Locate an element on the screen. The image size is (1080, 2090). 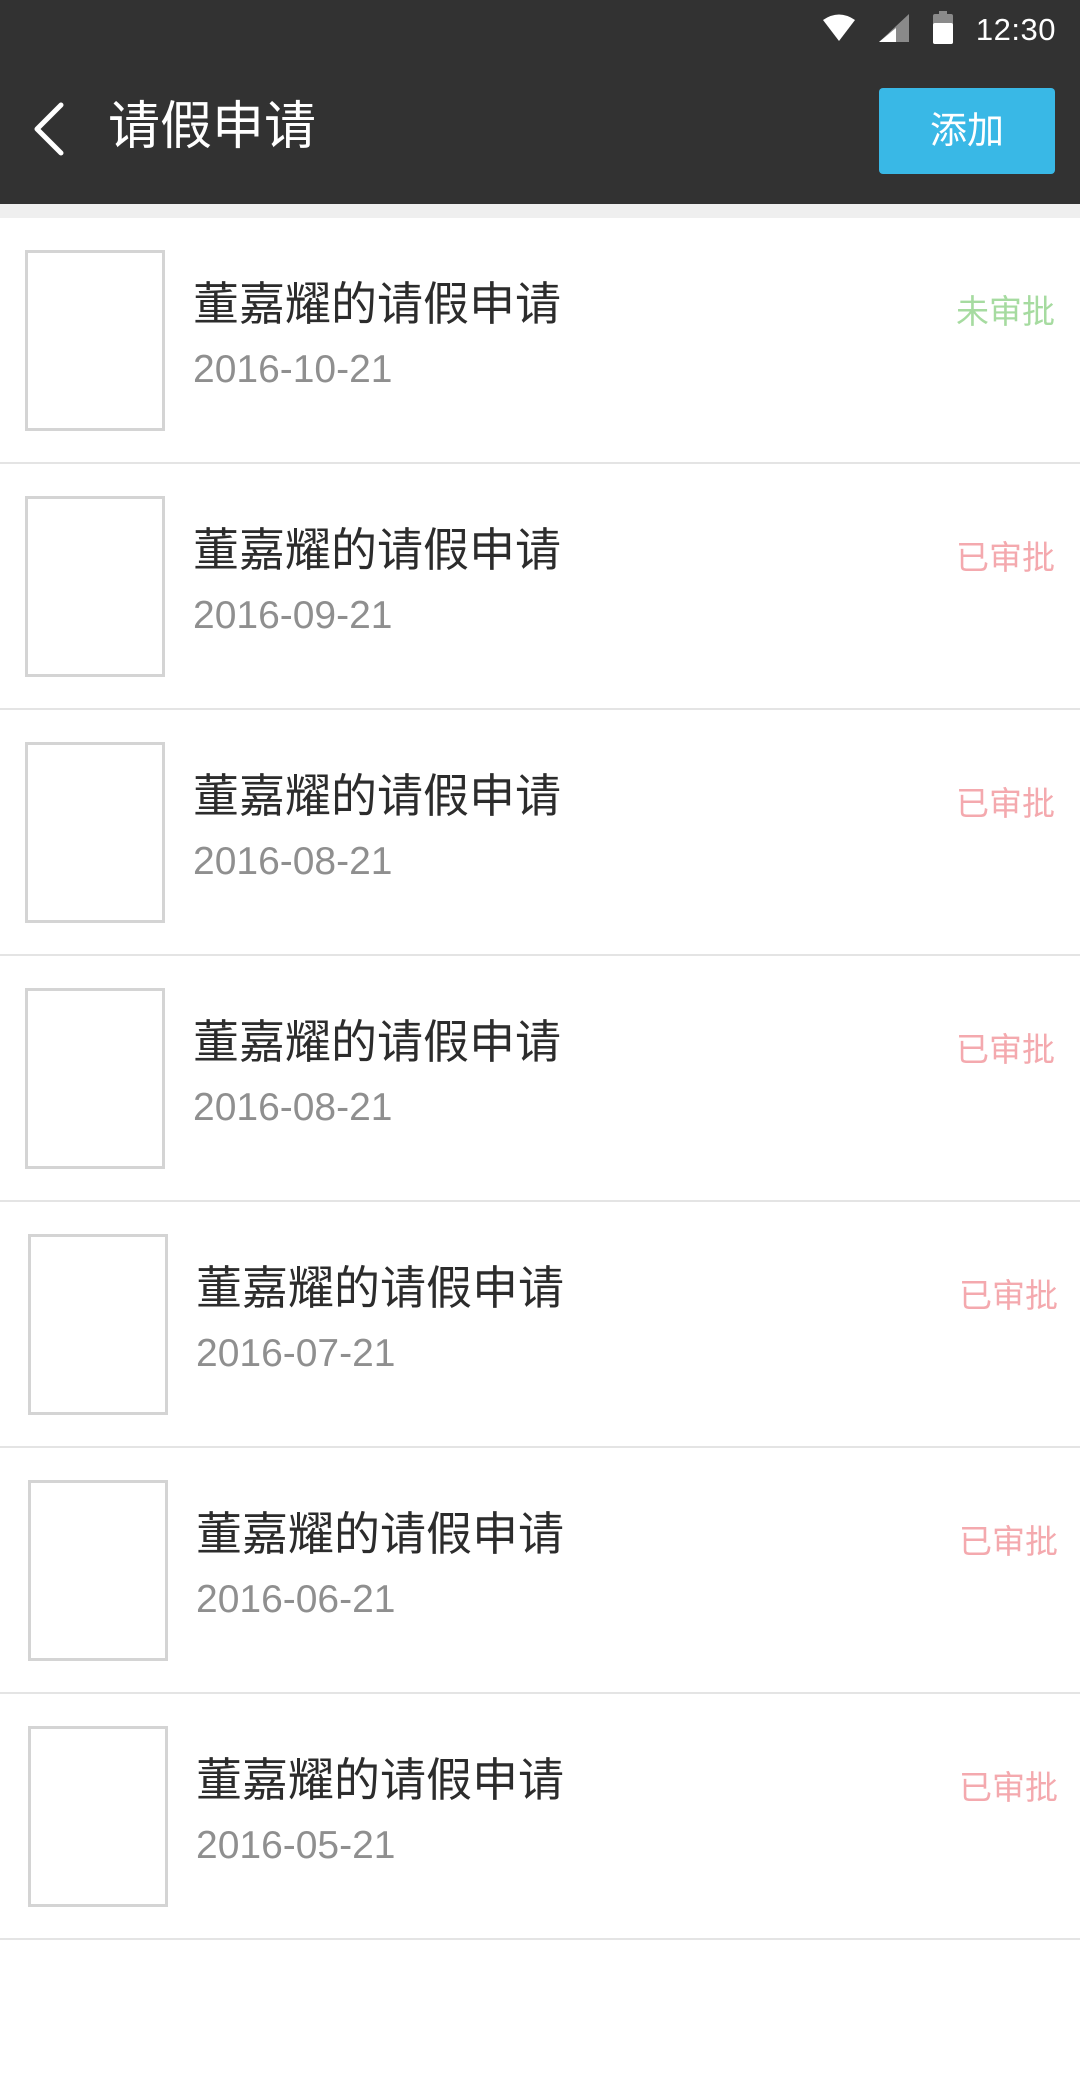
request-date: 2016-06-21 is located at coordinates (296, 1599).